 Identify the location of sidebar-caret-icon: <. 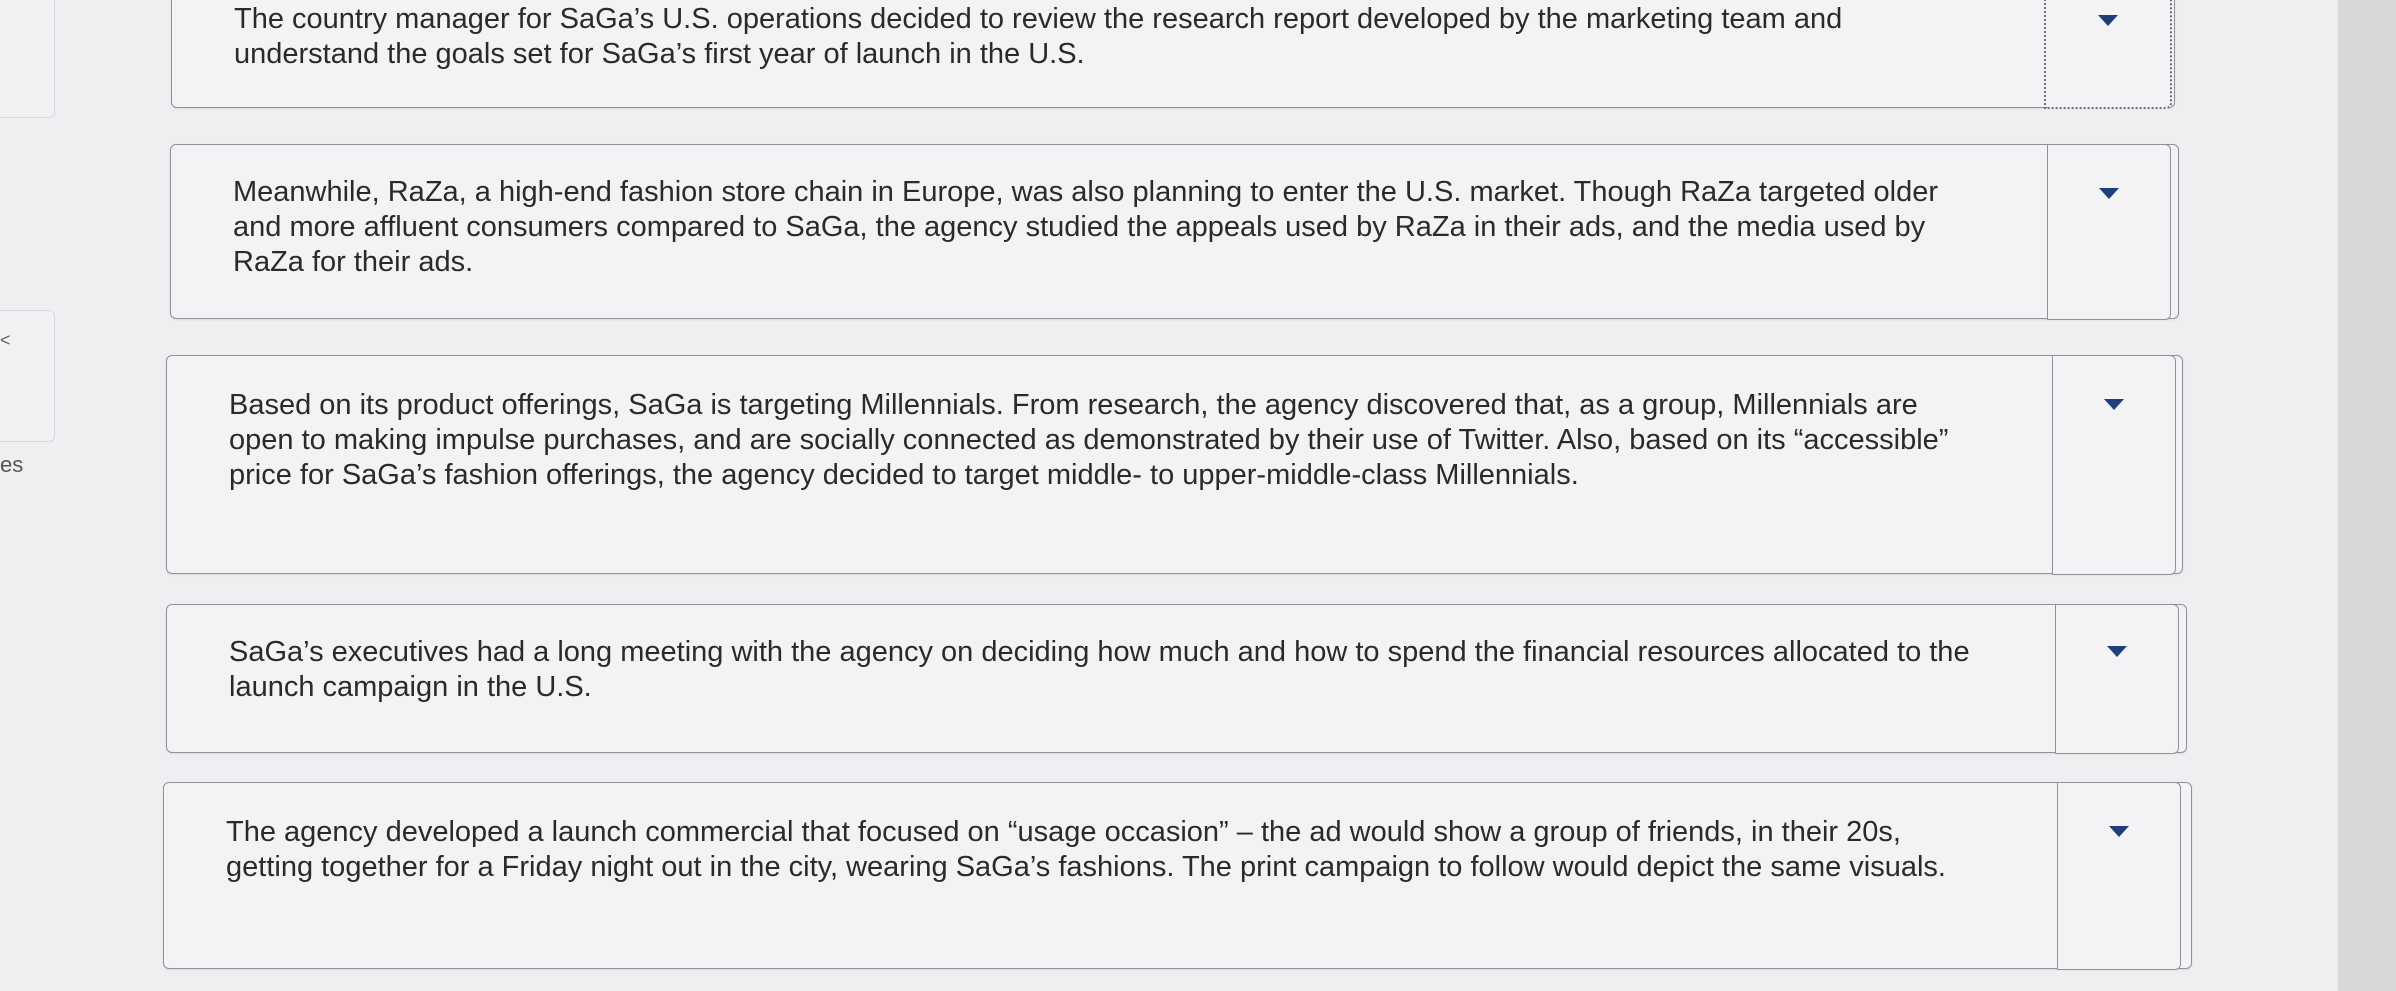
(5, 340).